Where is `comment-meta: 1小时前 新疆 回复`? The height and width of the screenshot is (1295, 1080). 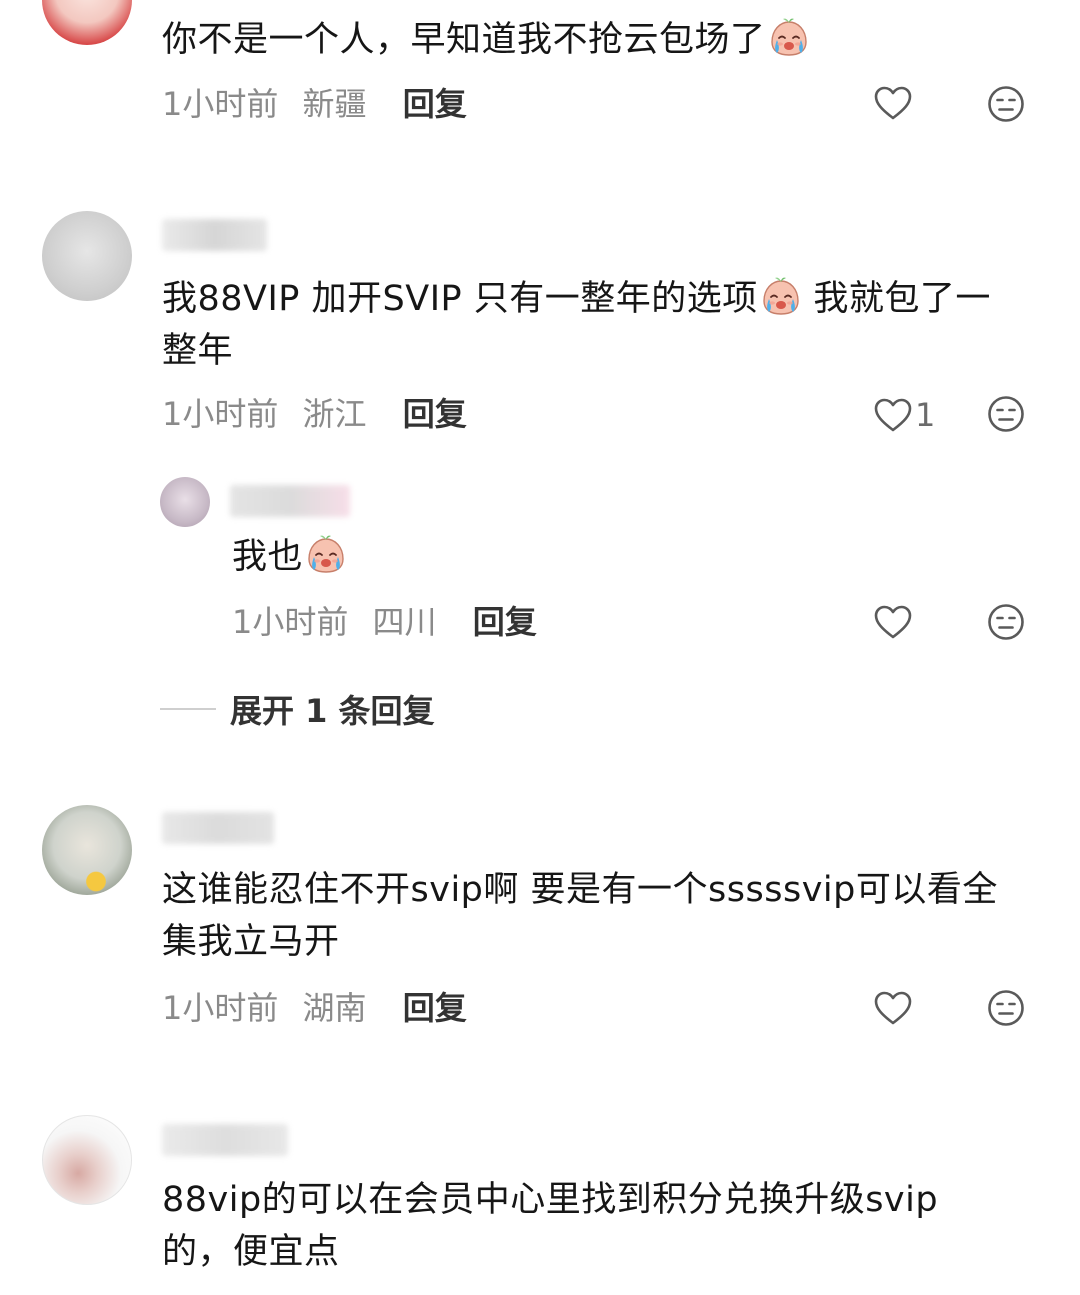
comment-meta: 1小时前 新疆 回复 is located at coordinates (314, 104).